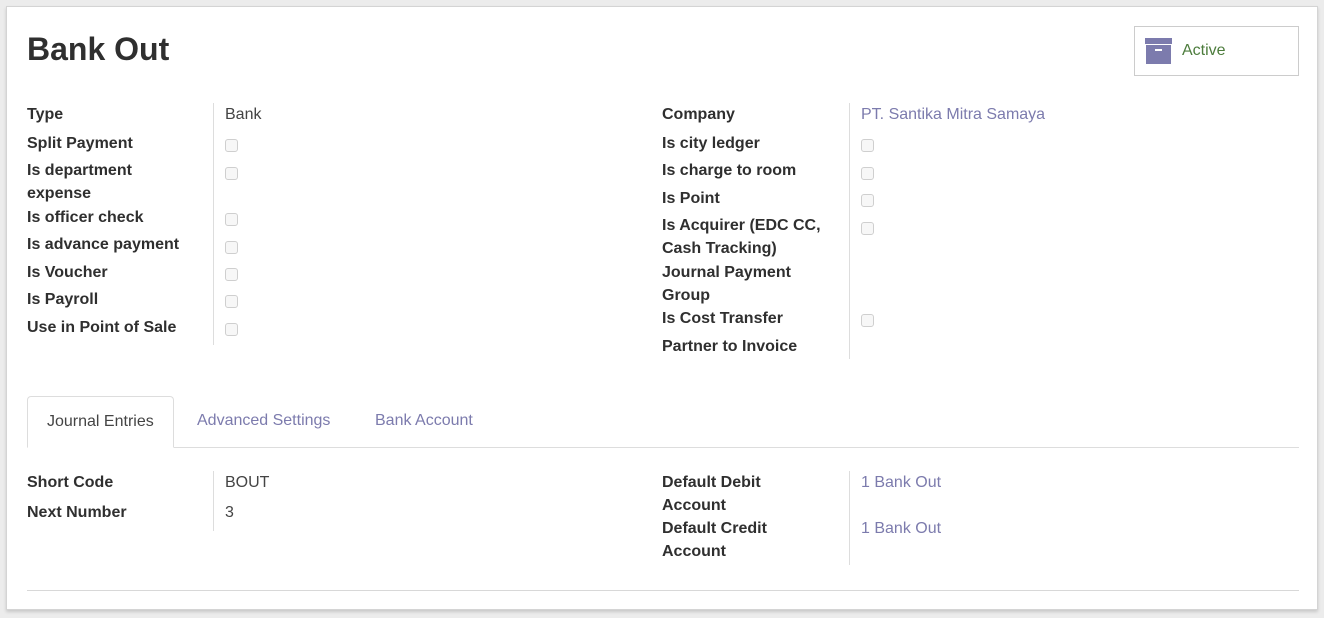 The height and width of the screenshot is (618, 1324). What do you see at coordinates (901, 528) in the screenshot?
I see `default-credit-account-link: 1 Bank Out` at bounding box center [901, 528].